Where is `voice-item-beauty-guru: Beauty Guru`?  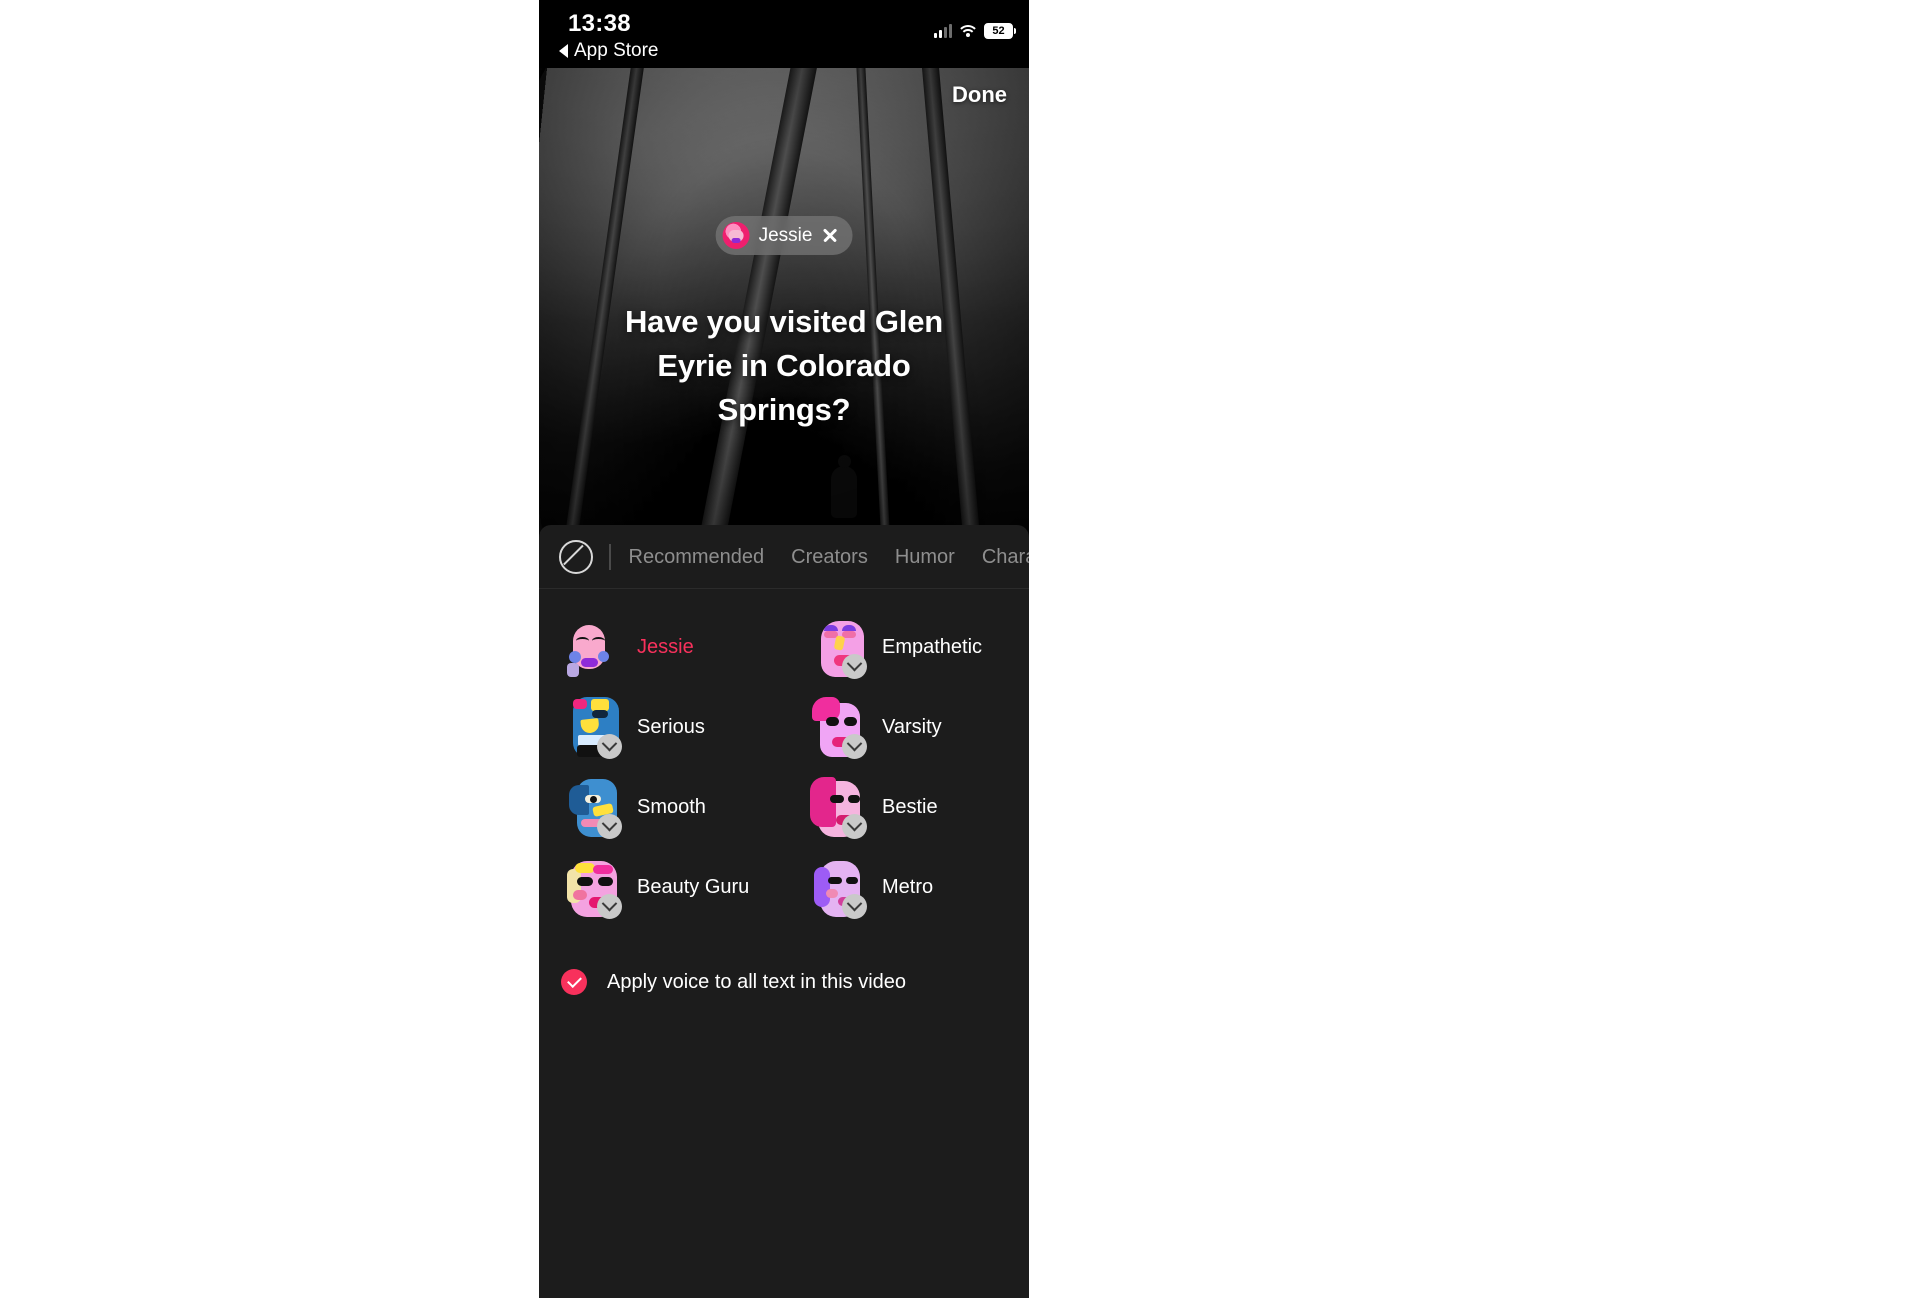
voice-item-beauty-guru: Beauty Guru is located at coordinates (661, 887).